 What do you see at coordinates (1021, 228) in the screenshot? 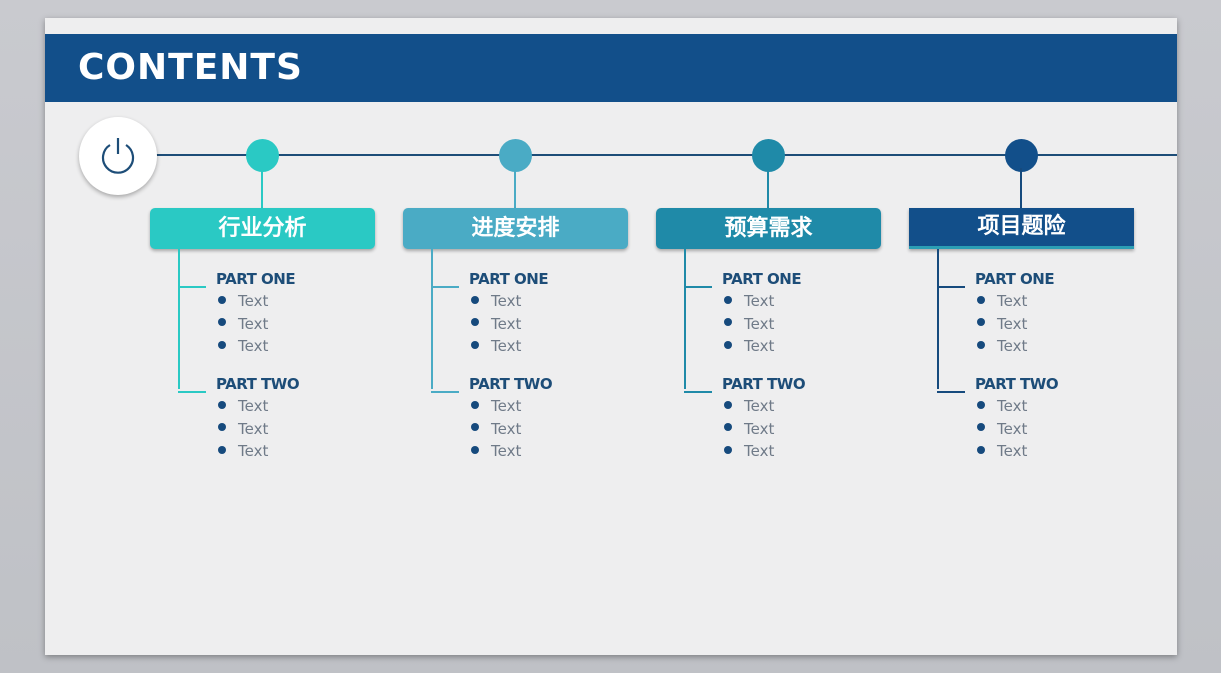
I see `section-title-button: 项目题险` at bounding box center [1021, 228].